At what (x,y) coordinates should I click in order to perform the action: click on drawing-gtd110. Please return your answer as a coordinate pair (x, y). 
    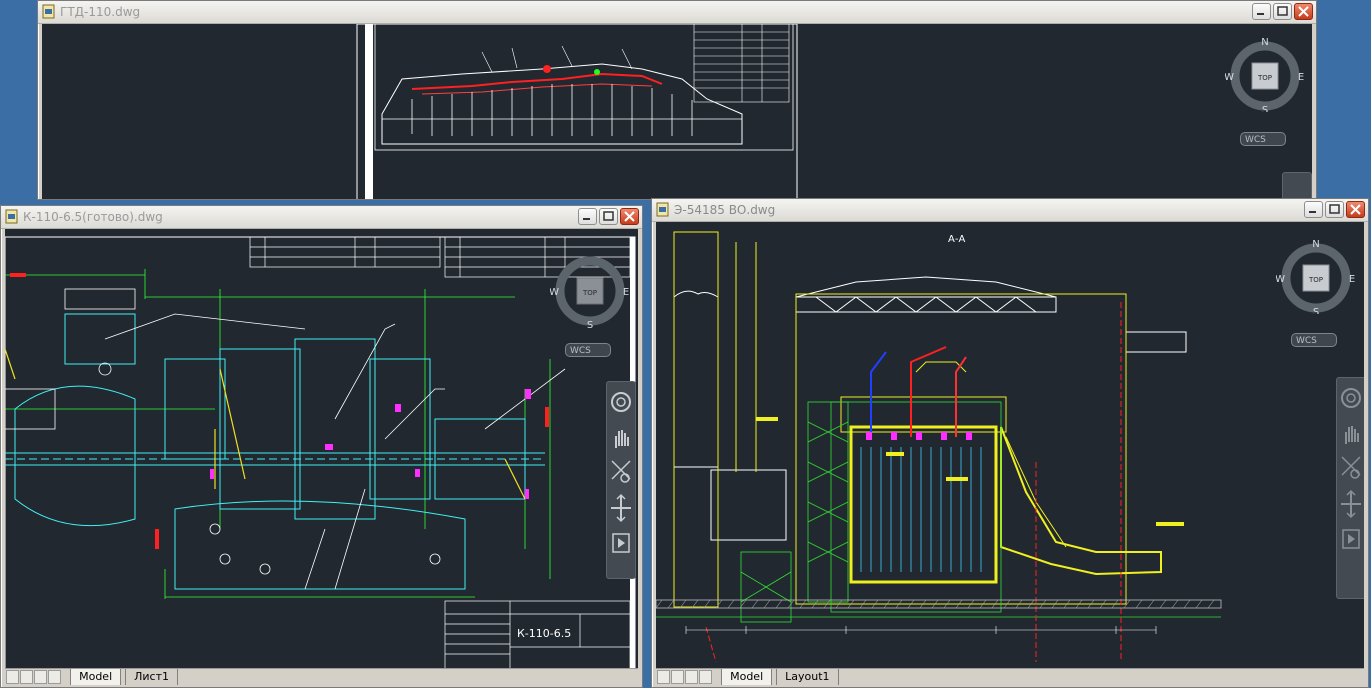
    Looking at the image, I should click on (577, 111).